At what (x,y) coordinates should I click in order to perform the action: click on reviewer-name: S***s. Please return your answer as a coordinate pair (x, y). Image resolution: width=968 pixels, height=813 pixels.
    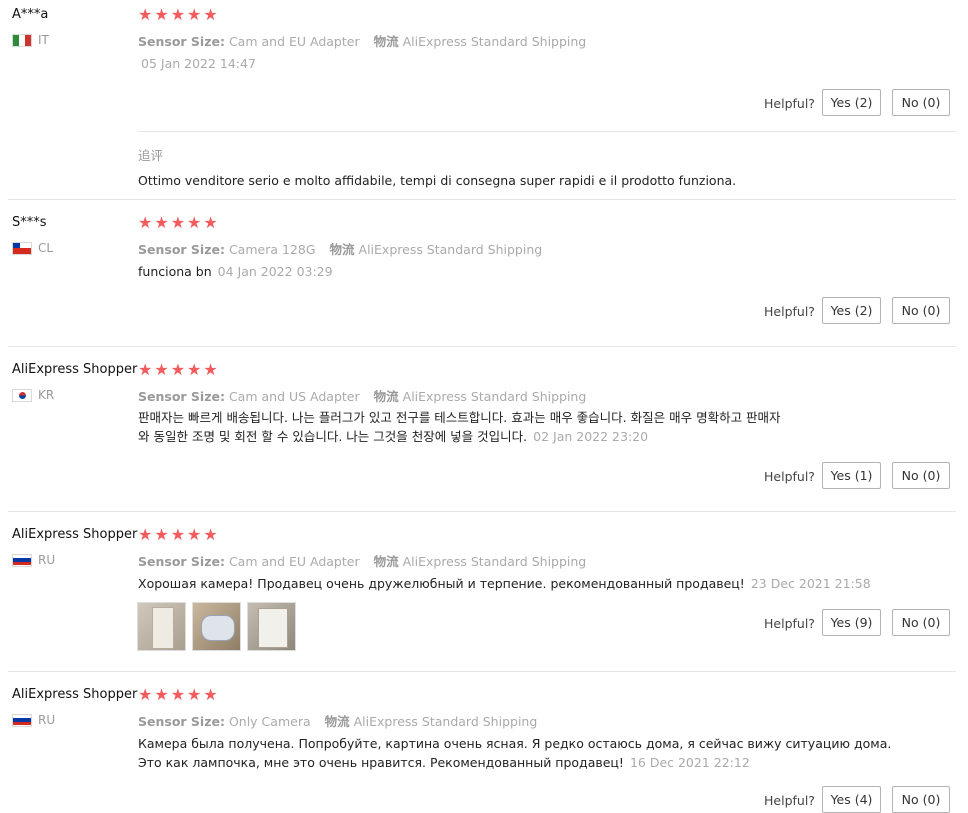
    Looking at the image, I should click on (29, 222).